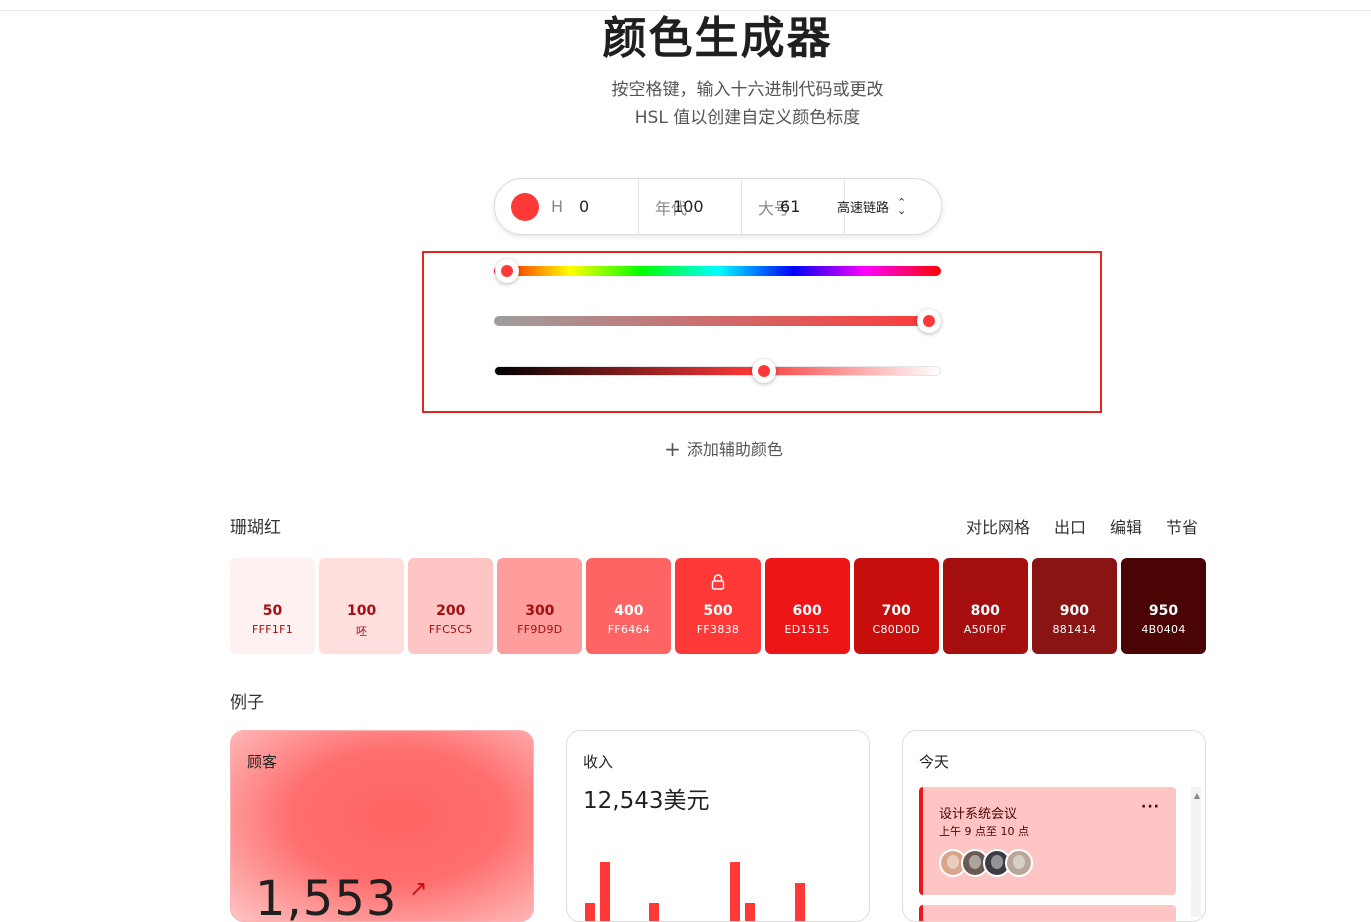 The image size is (1371, 922). What do you see at coordinates (1163, 611) in the screenshot?
I see `swatch-shade: 950` at bounding box center [1163, 611].